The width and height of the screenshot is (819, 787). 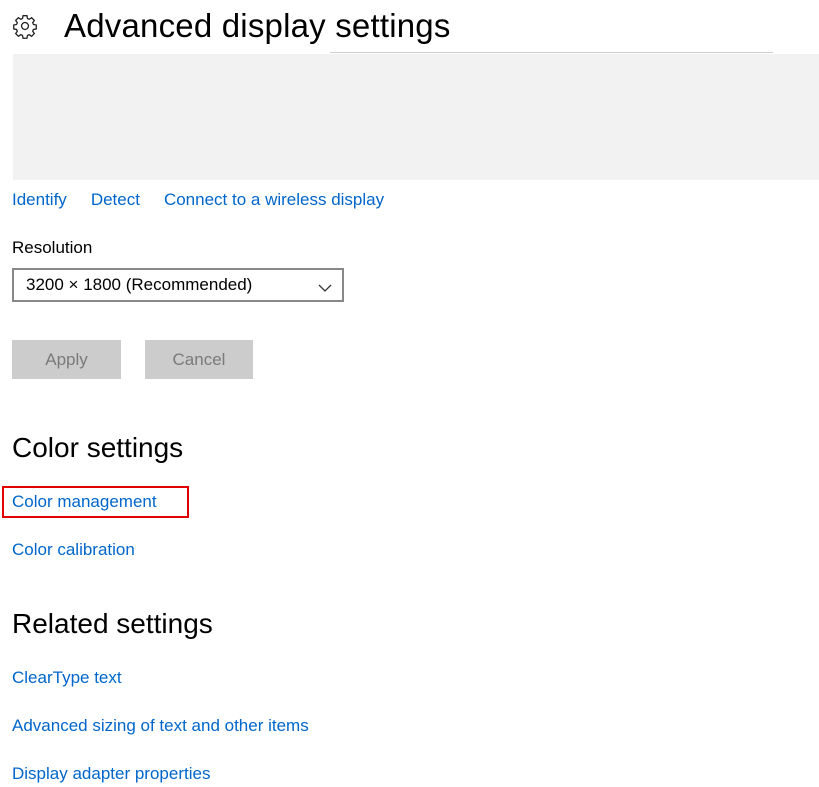 What do you see at coordinates (139, 284) in the screenshot?
I see `resolution-value: 3200 × 1800 (Recommended)` at bounding box center [139, 284].